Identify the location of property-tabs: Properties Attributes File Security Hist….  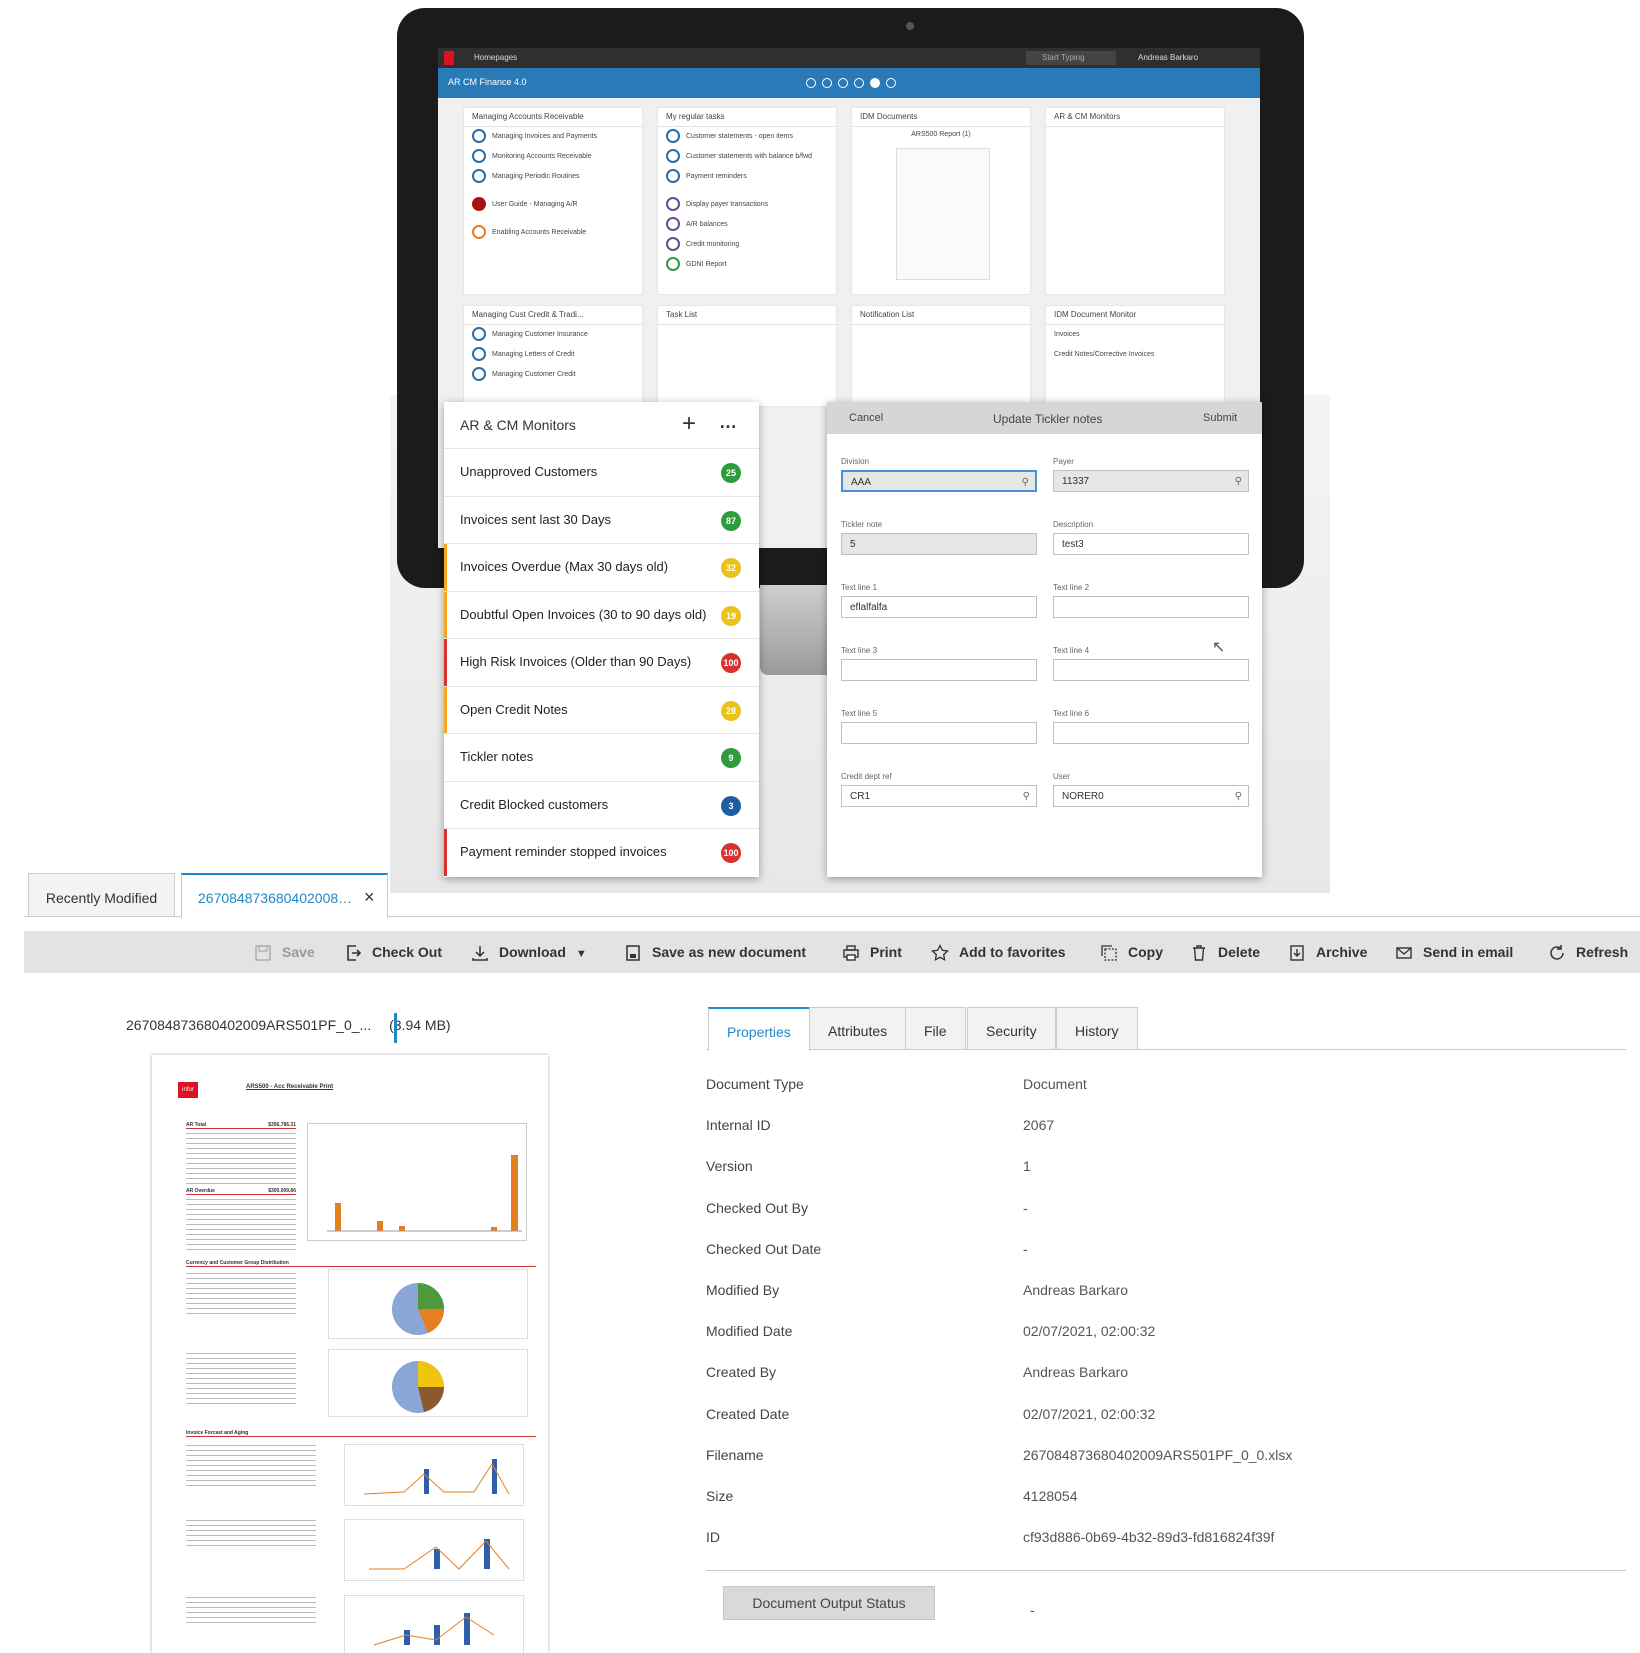
(1166, 1029).